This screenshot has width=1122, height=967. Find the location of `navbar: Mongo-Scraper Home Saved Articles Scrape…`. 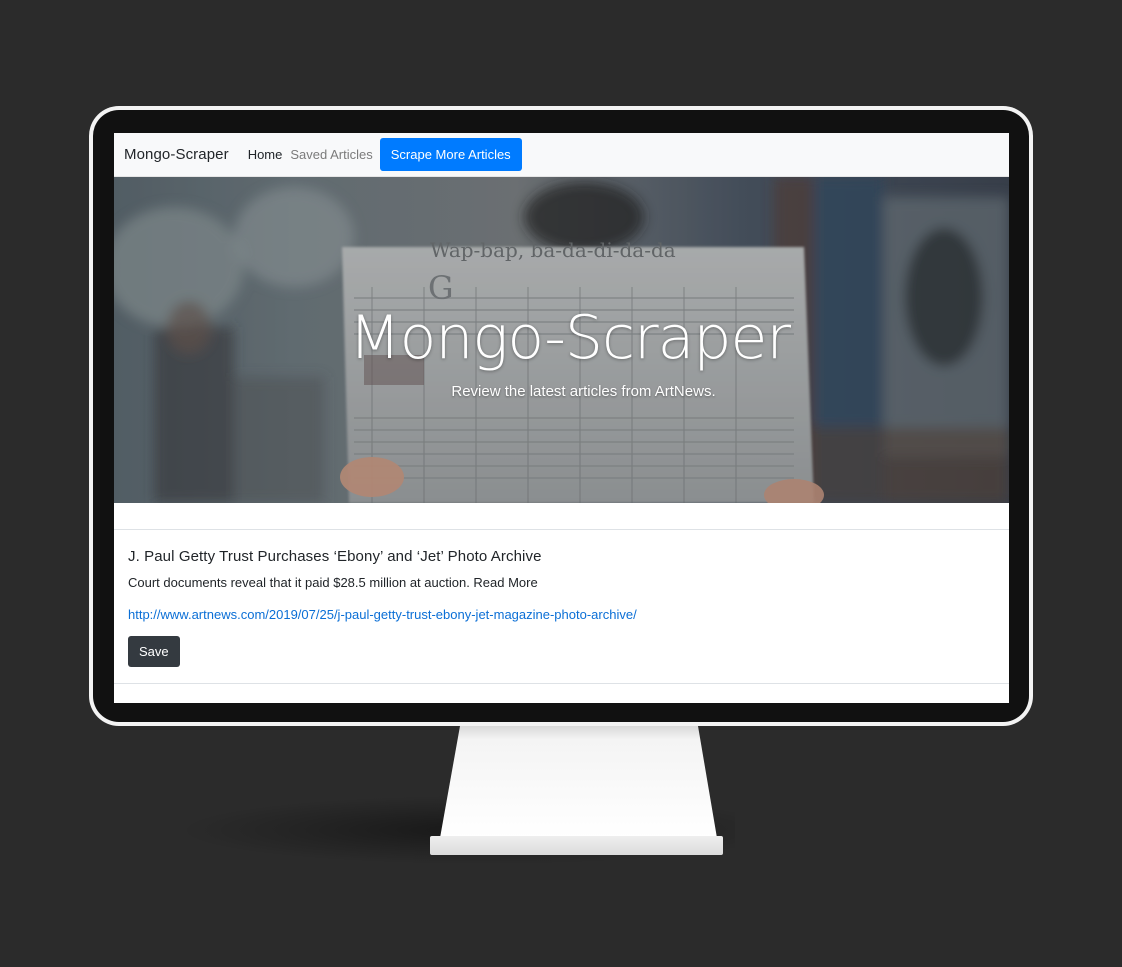

navbar: Mongo-Scraper Home Saved Articles Scrape… is located at coordinates (561, 155).